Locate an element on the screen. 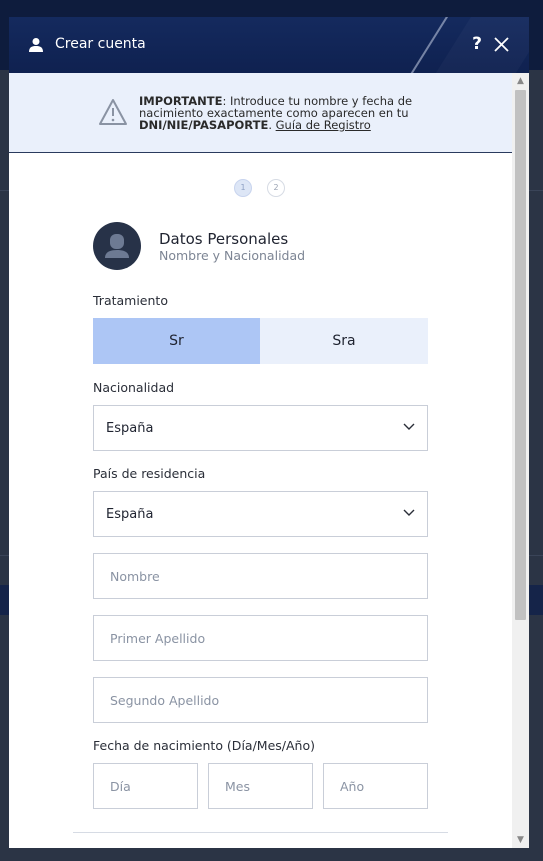 This screenshot has height=861, width=543. primer-apellido-placeholder: Primer Apellido is located at coordinates (158, 638).